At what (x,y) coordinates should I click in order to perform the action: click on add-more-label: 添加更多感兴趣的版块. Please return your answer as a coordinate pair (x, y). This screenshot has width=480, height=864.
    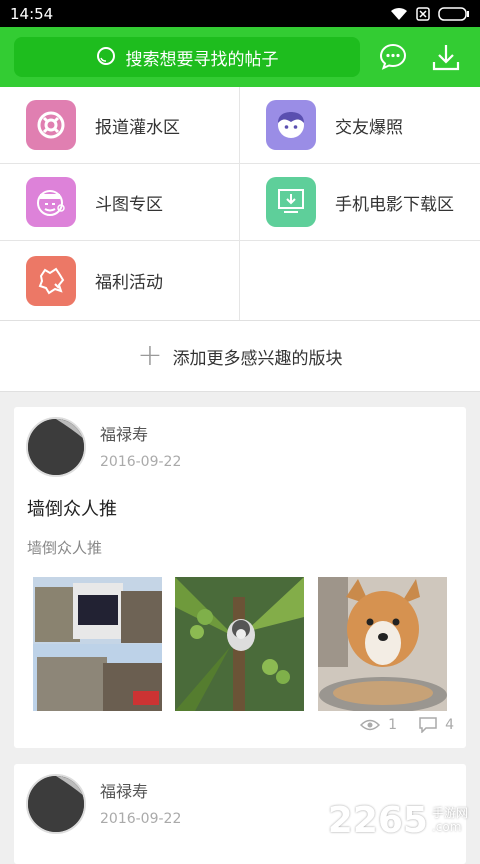
    Looking at the image, I should click on (258, 356).